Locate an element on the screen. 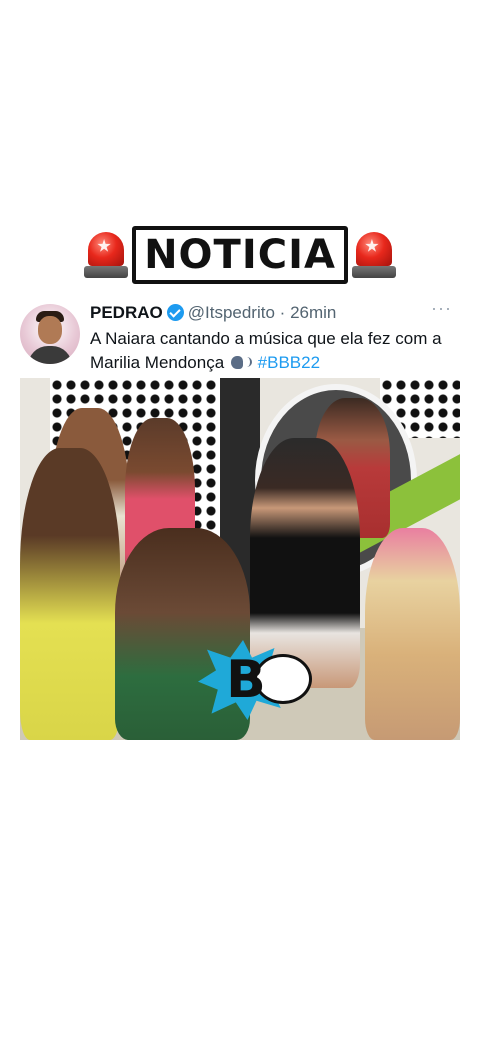  news-headline: NOTICIA is located at coordinates (240, 255).